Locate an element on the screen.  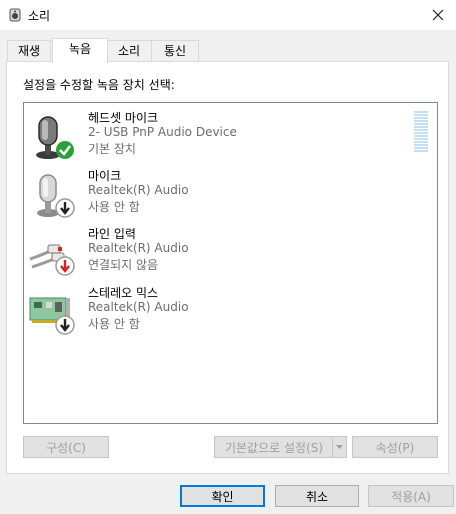
close-button is located at coordinates (438, 15).